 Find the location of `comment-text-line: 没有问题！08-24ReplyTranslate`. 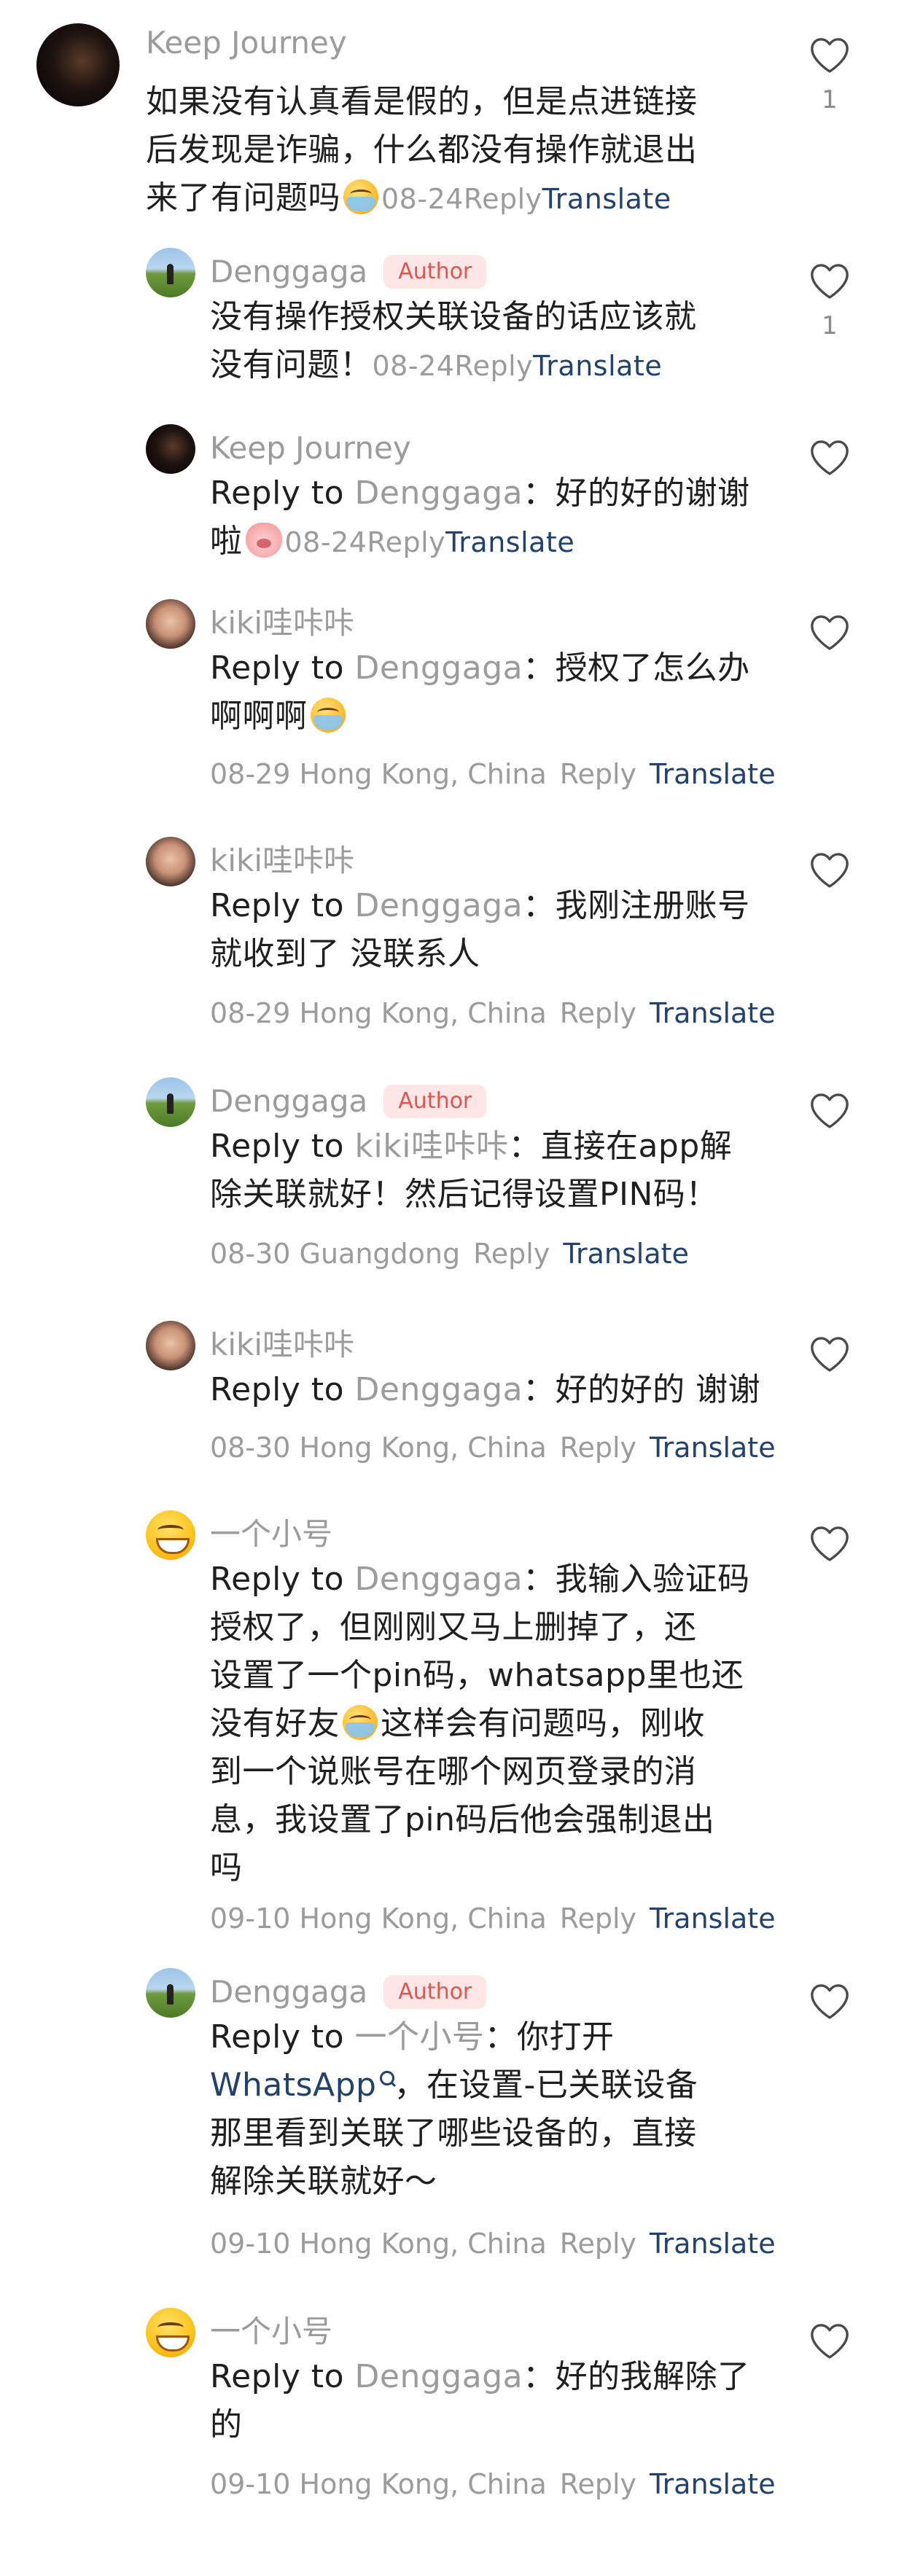

comment-text-line: 没有问题！08-24ReplyTranslate is located at coordinates (494, 365).